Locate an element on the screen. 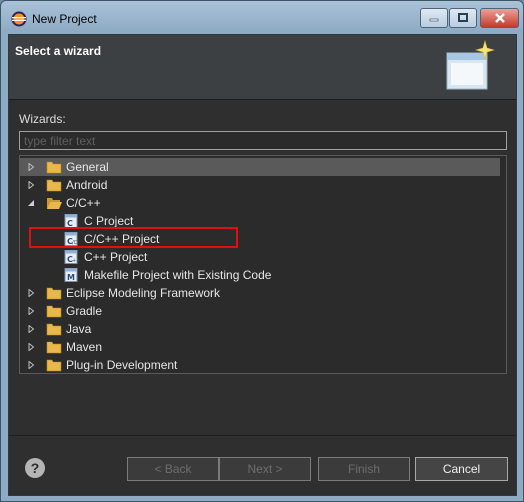  filter-input is located at coordinates (263, 140).